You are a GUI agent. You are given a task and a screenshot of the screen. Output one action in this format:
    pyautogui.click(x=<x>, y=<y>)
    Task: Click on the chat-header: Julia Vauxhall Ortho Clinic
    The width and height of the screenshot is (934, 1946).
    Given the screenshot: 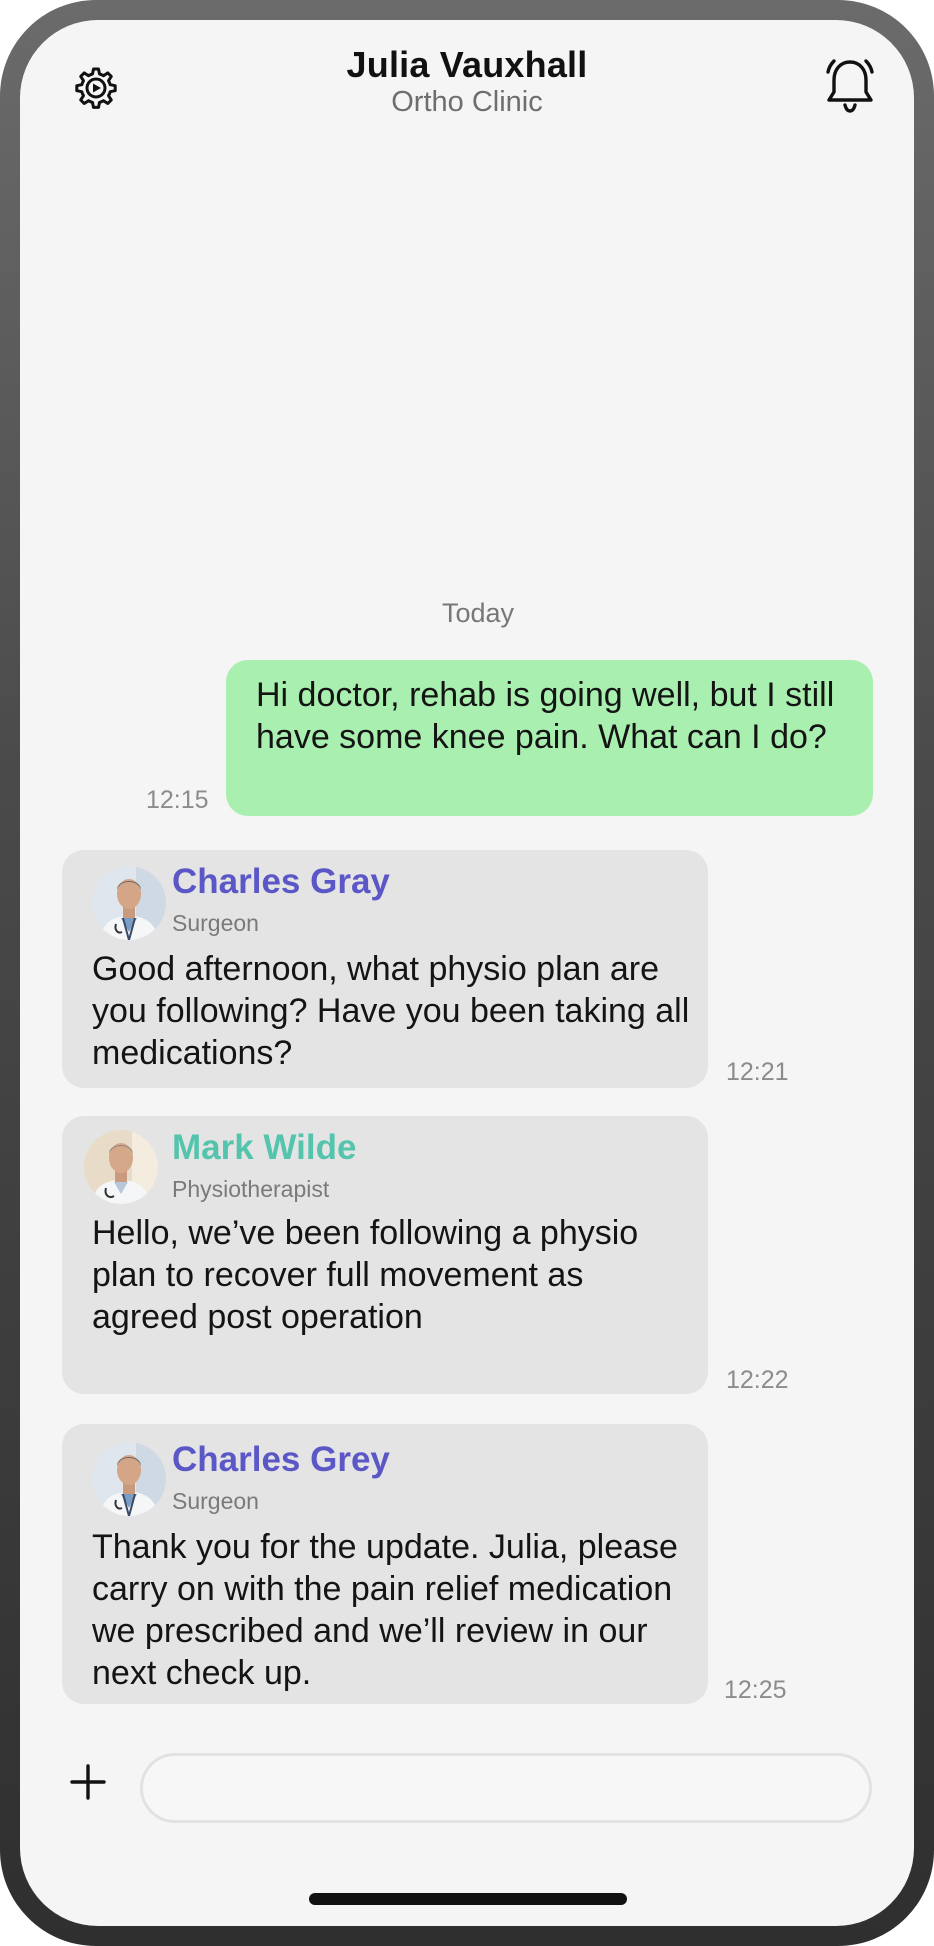 What is the action you would take?
    pyautogui.click(x=467, y=80)
    